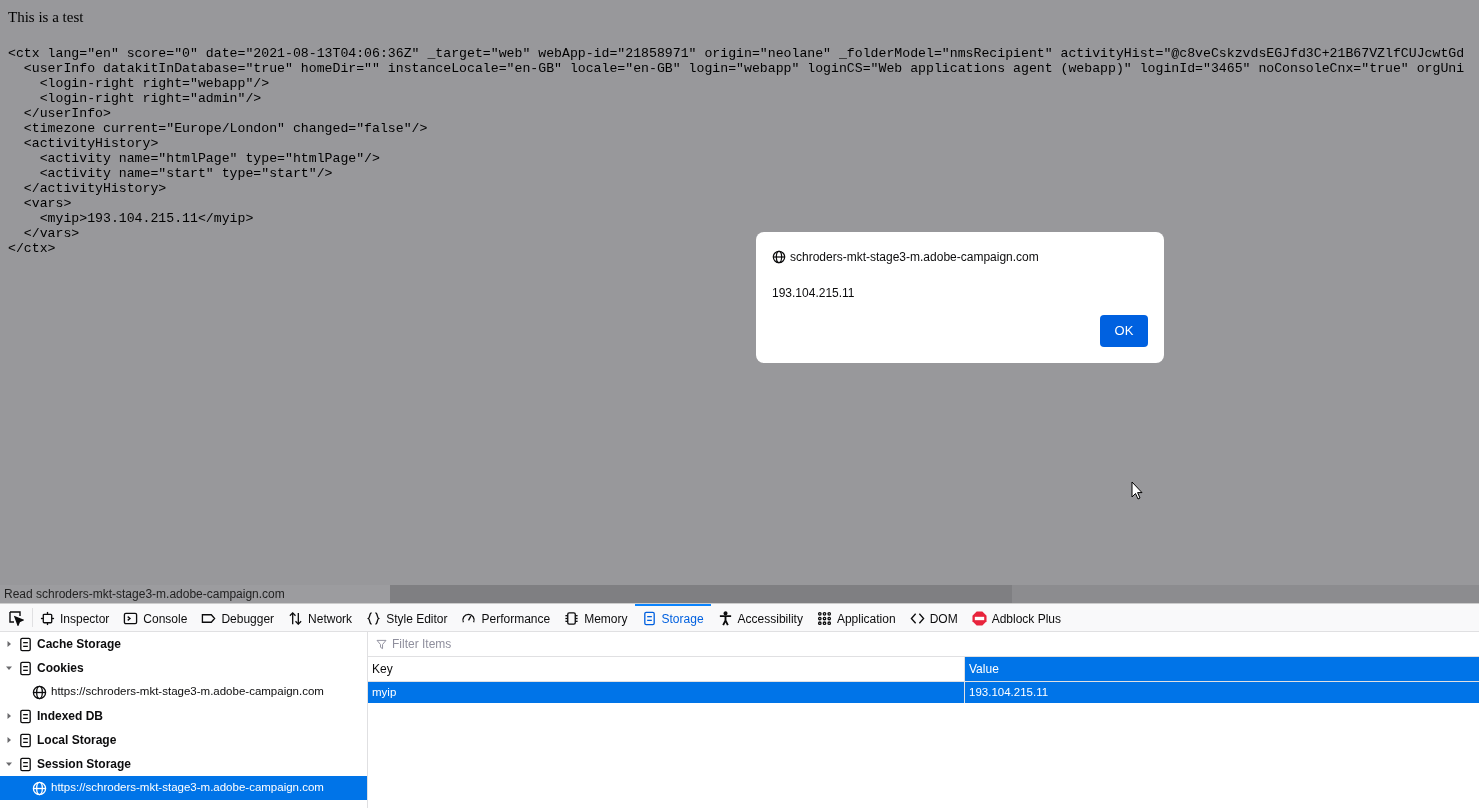 This screenshot has height=808, width=1479. I want to click on code-line: <userInfo datakitInDatabase="true" homeDir="" instanceLocale="en-GB" locale="en-GB" login="webapp" loginCS="Web applications agent (webapp)" loginId="3465" noConsoleCnx="true" orgUni, so click(743, 68).